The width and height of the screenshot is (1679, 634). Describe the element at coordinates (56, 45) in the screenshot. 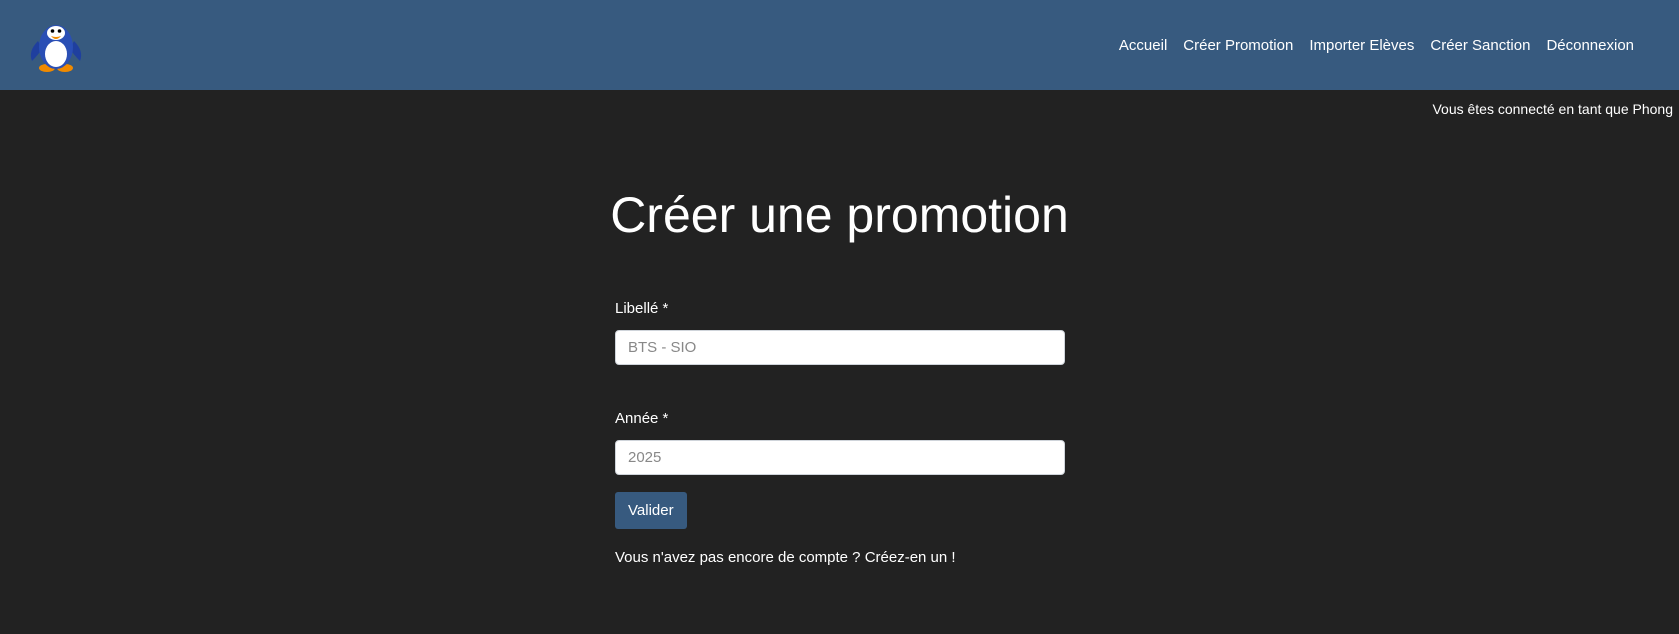

I see `penguin-logo-icon` at that location.